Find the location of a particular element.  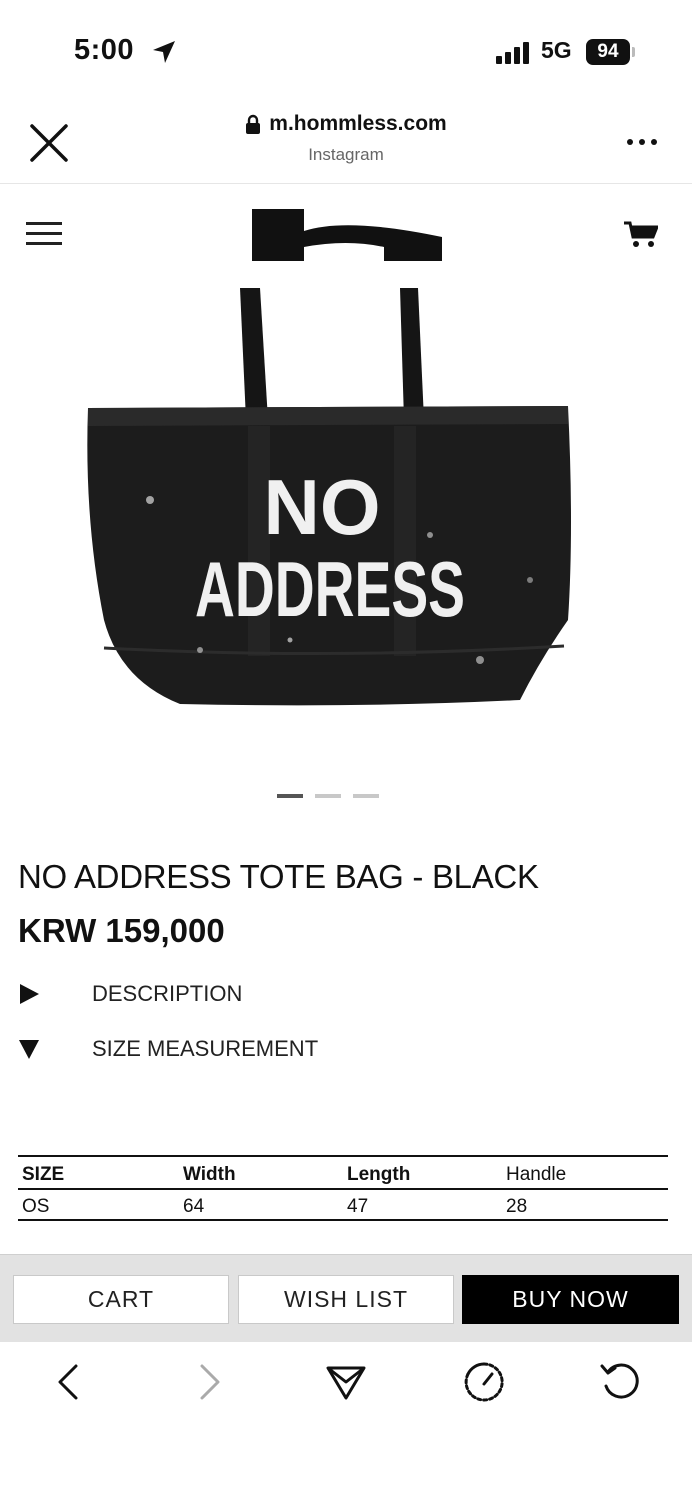

battery-icon: 94 is located at coordinates (608, 52).